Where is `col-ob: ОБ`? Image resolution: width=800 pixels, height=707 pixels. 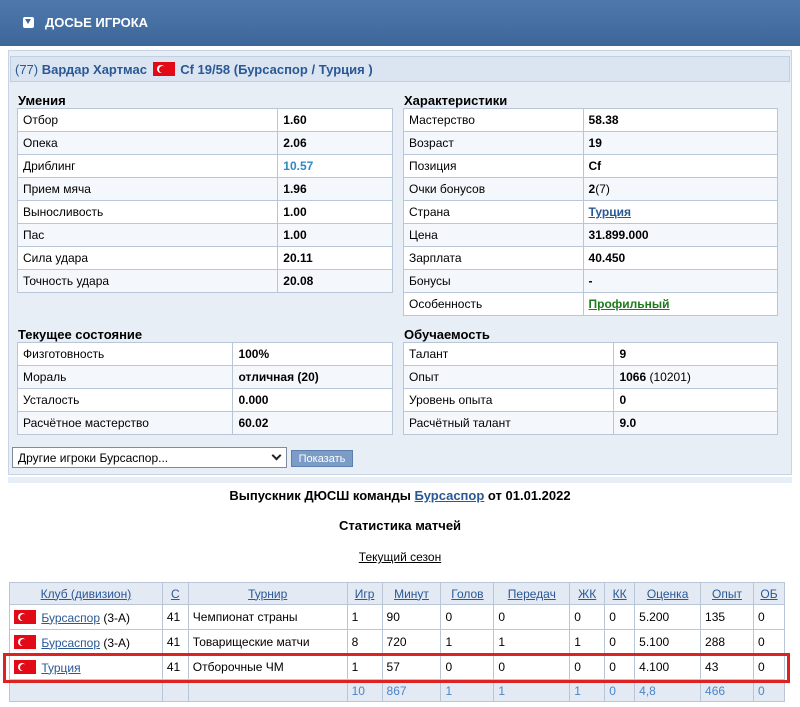
col-ob: ОБ is located at coordinates (769, 593).